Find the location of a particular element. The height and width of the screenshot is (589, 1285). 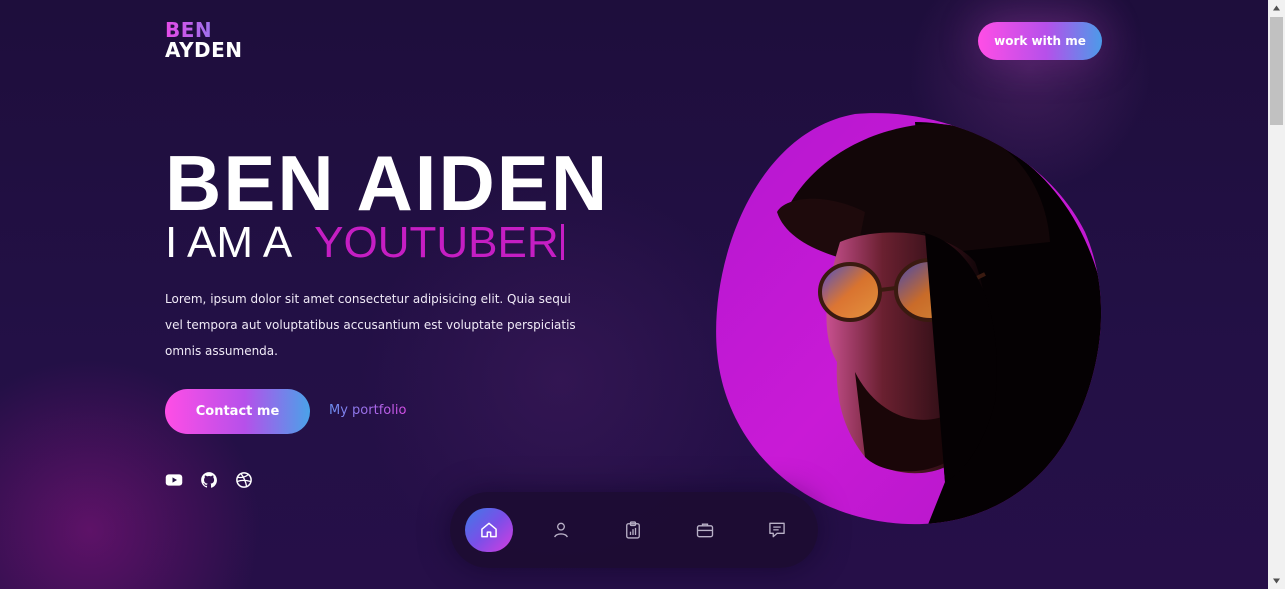

contact-me-button: Contact me is located at coordinates (237, 411).